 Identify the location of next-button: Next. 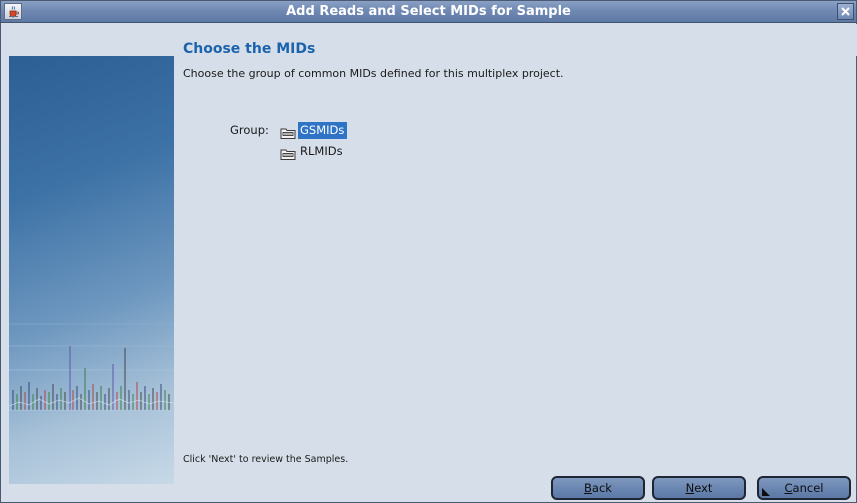
(699, 488).